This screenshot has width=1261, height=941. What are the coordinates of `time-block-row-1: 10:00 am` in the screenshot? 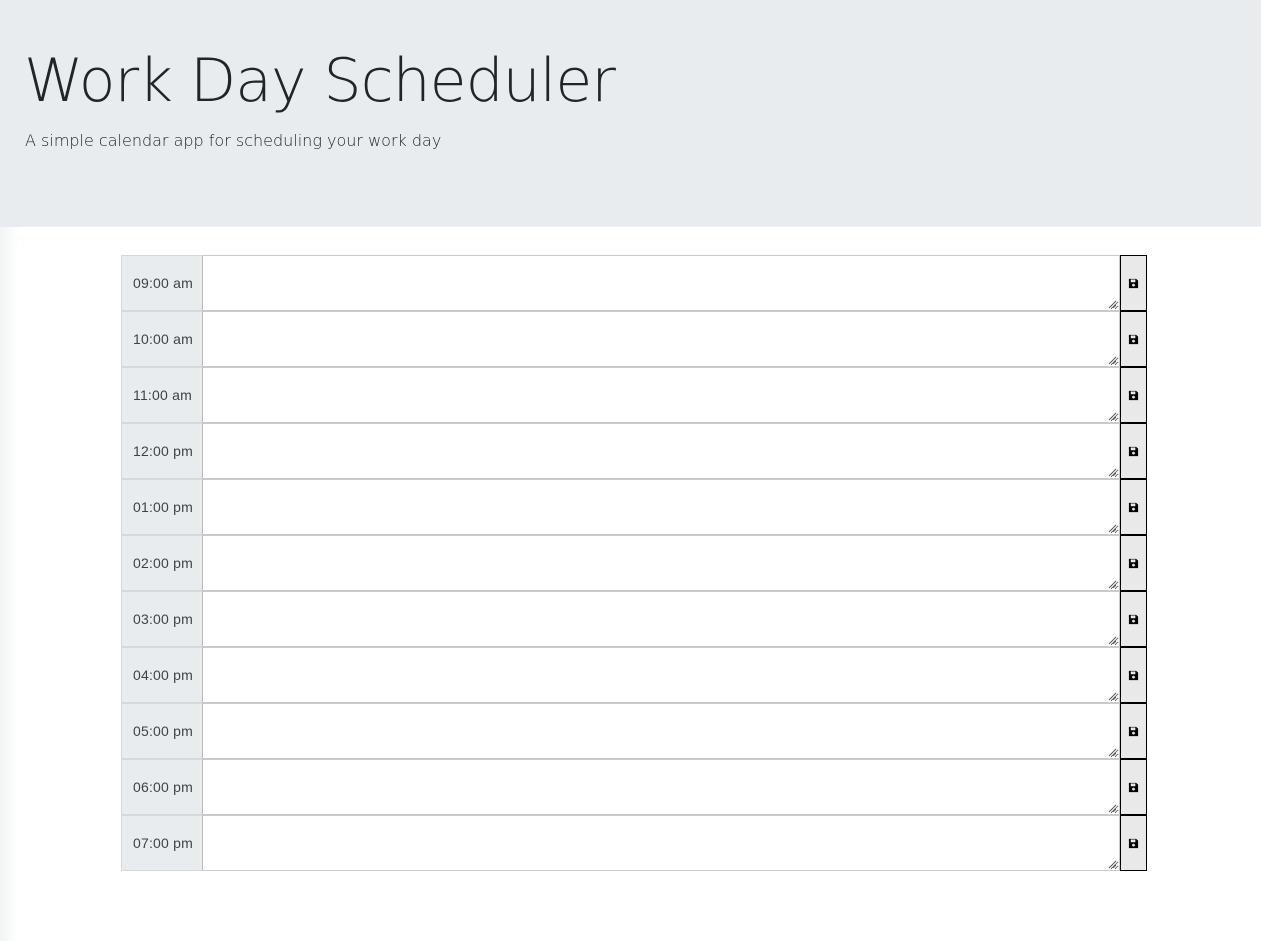 It's located at (634, 339).